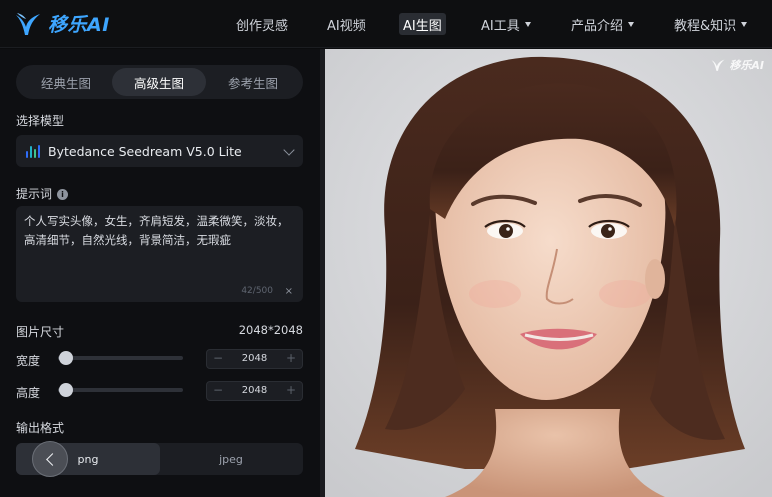 The height and width of the screenshot is (497, 772). I want to click on watermark: 移乐AI, so click(737, 65).